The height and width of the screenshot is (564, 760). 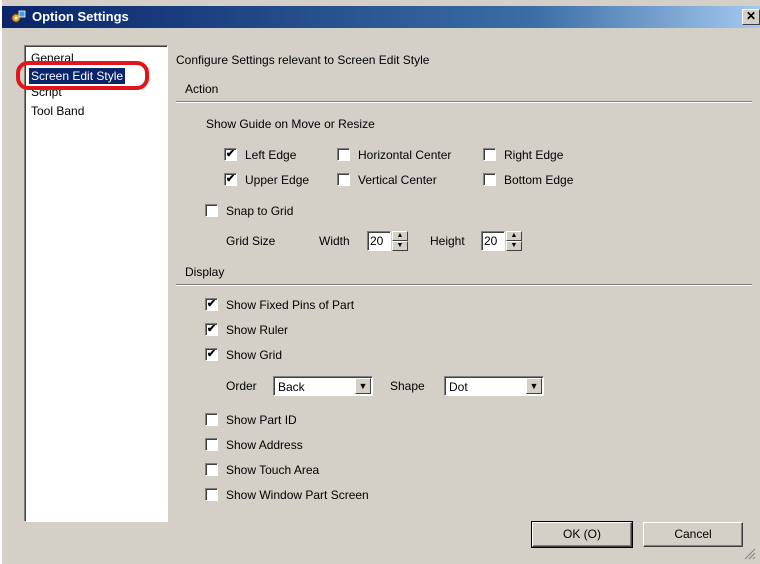 I want to click on right-edge-label: Right Edge, so click(x=534, y=155).